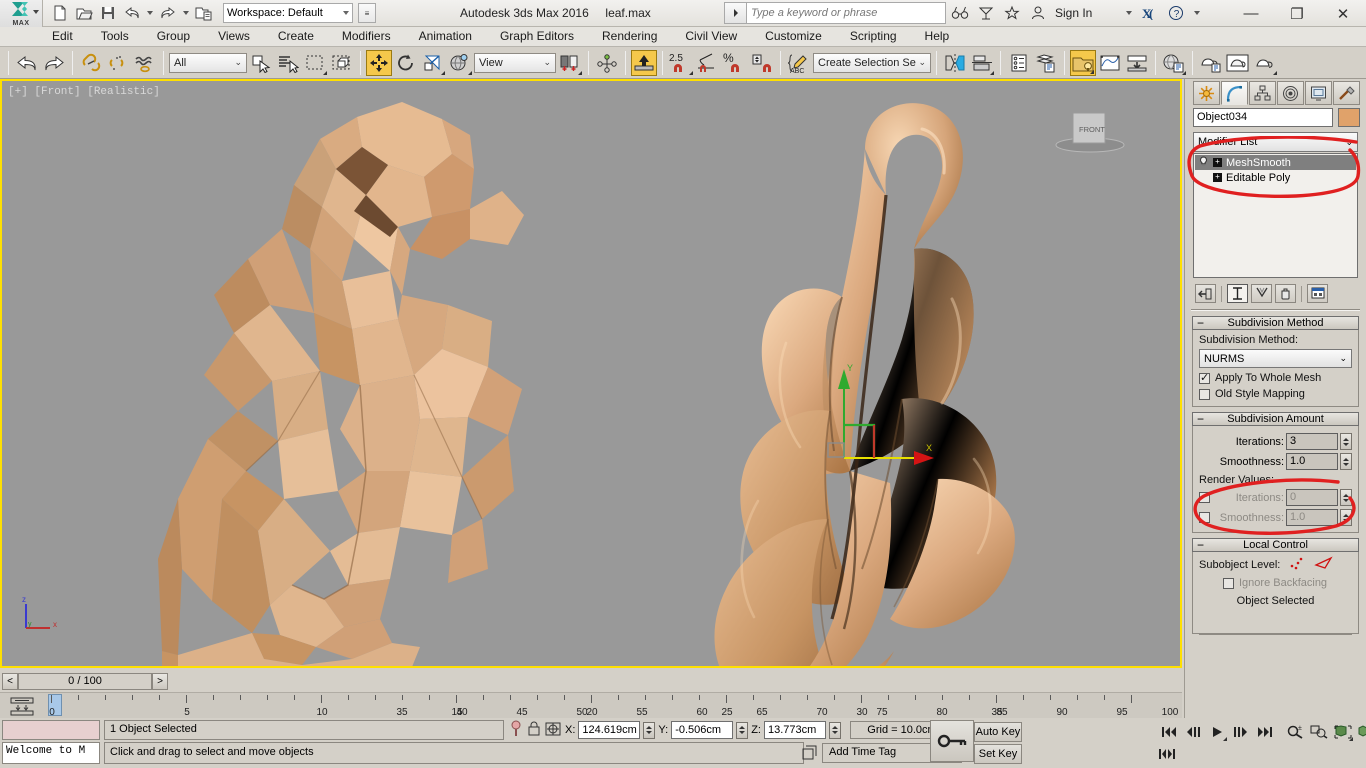  What do you see at coordinates (1203, 162) in the screenshot?
I see `lightbulb-icon` at bounding box center [1203, 162].